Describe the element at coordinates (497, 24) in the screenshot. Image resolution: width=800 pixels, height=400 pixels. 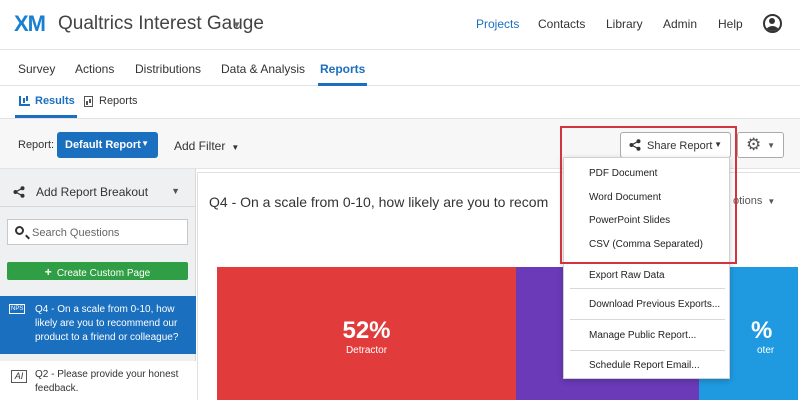
I see `nav-projects: Projects` at that location.